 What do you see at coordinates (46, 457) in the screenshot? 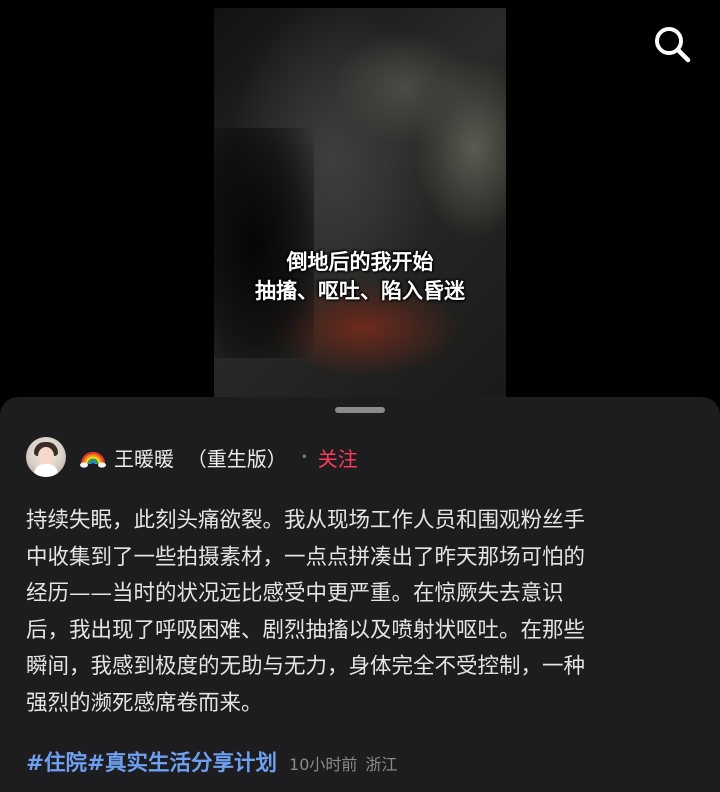
I see `avatar` at bounding box center [46, 457].